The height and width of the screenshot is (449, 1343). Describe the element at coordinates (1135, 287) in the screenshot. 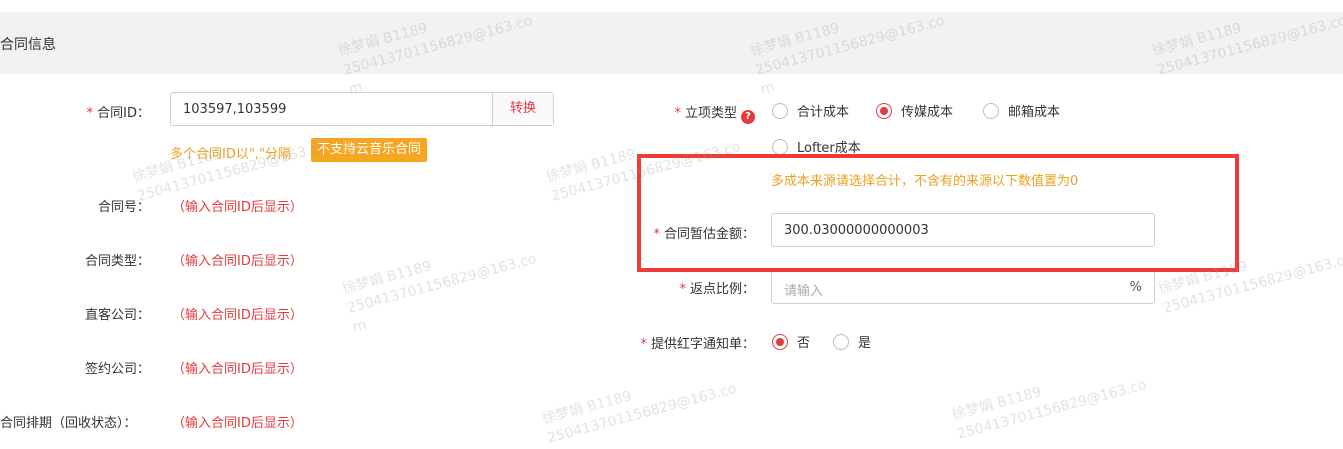

I see `percent-suffix: %` at that location.